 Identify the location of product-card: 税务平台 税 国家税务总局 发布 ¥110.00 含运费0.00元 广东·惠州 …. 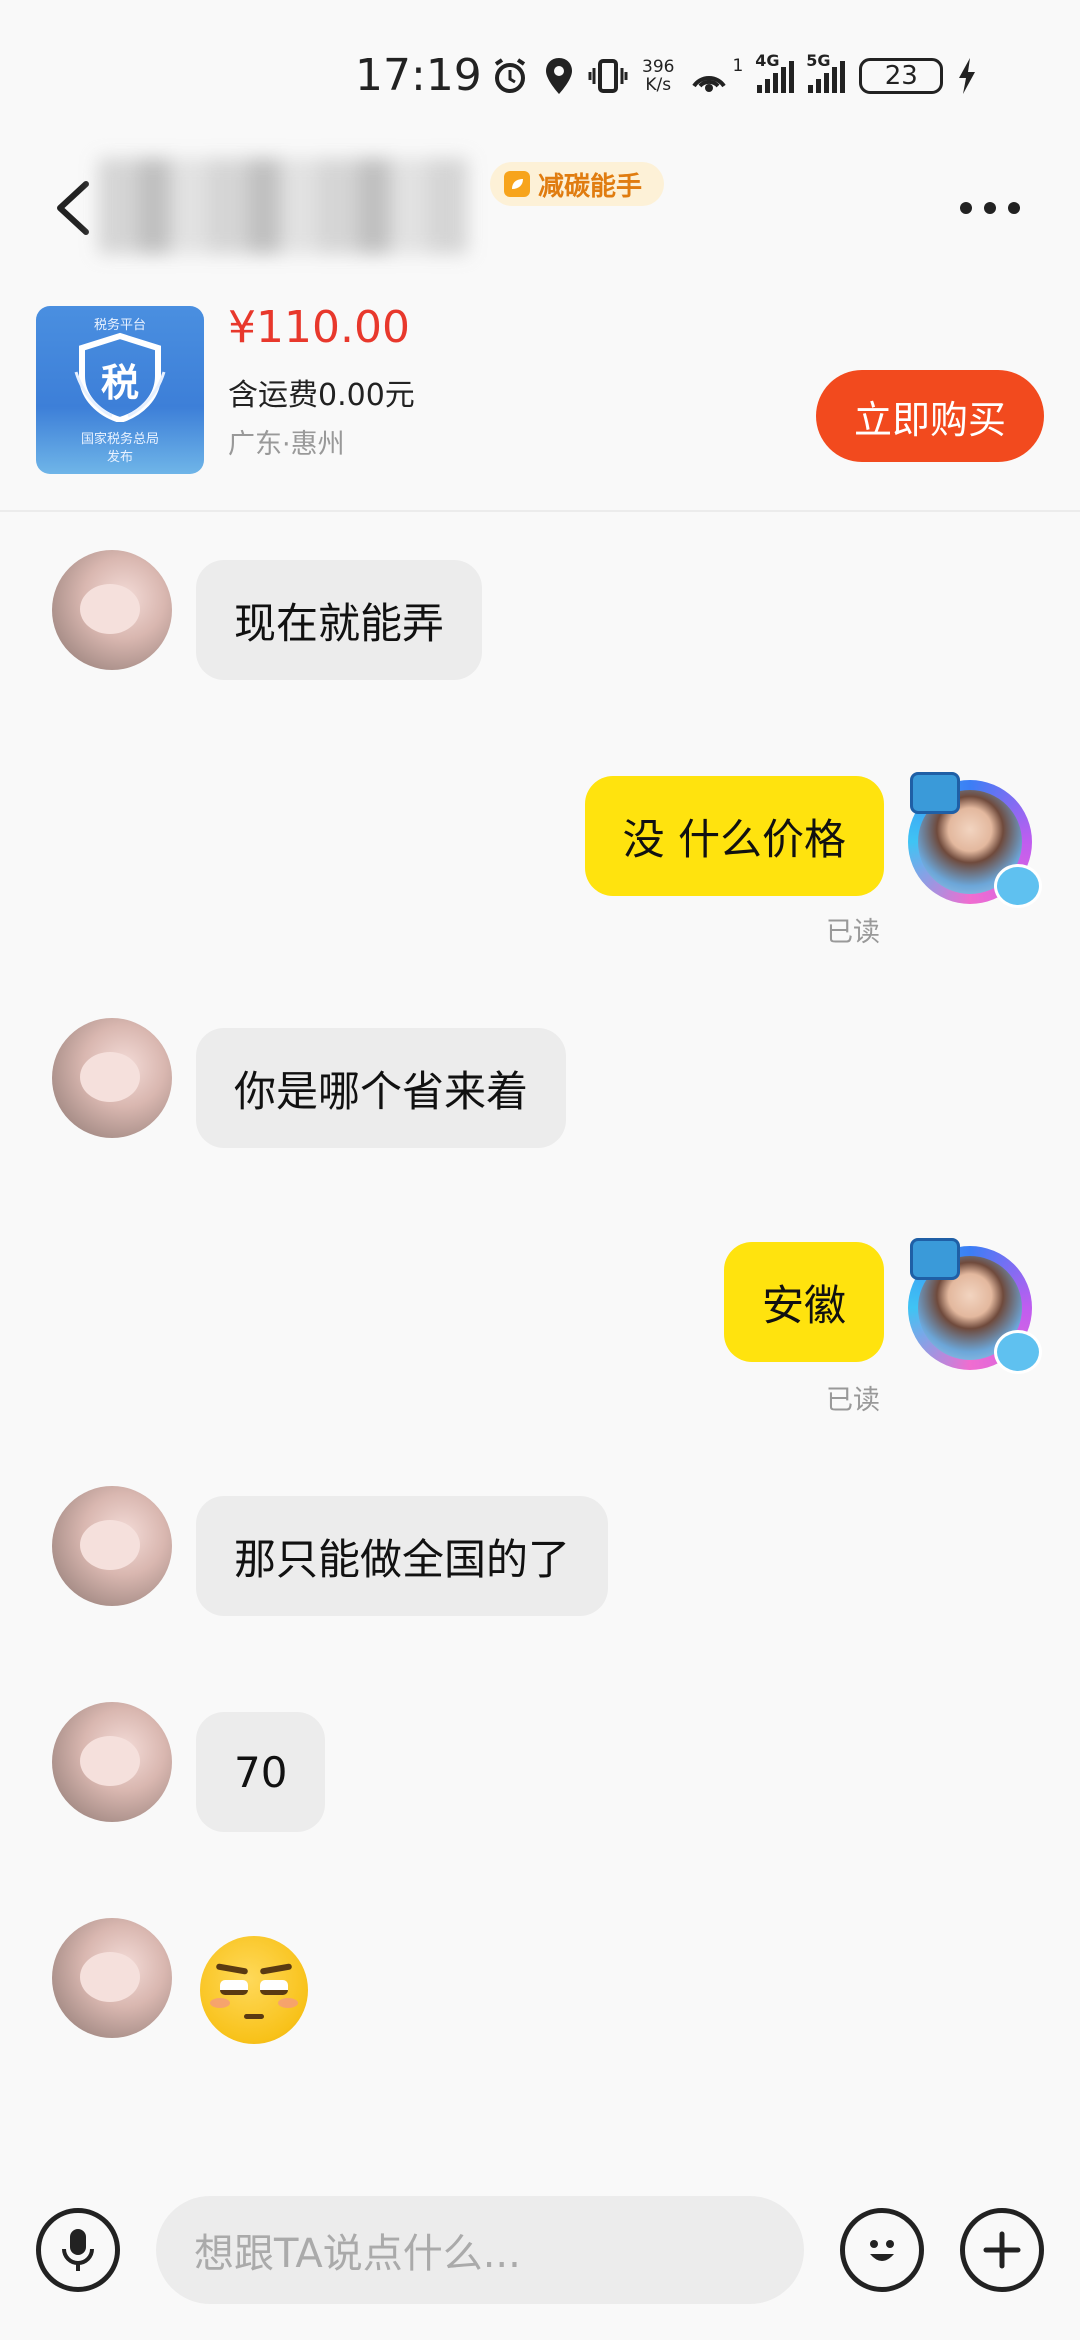
(540, 401).